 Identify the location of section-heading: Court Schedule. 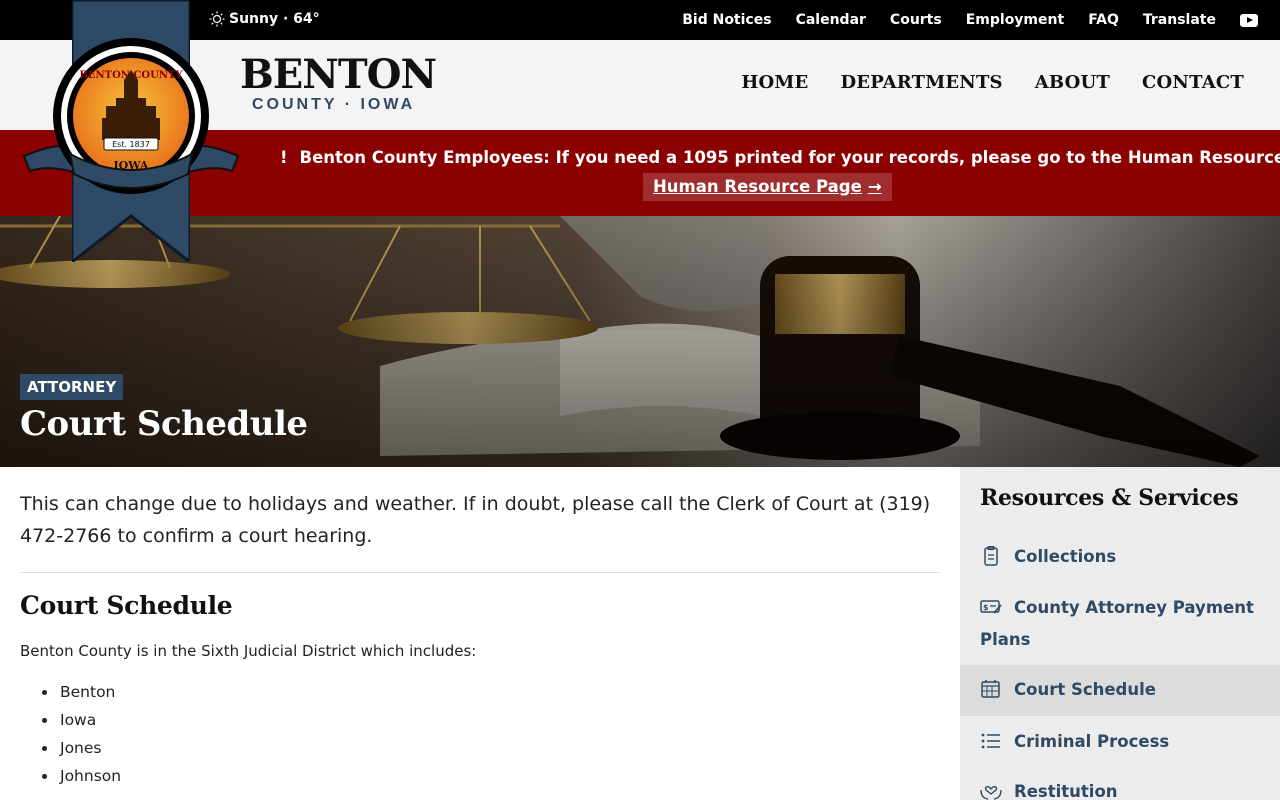
(126, 605).